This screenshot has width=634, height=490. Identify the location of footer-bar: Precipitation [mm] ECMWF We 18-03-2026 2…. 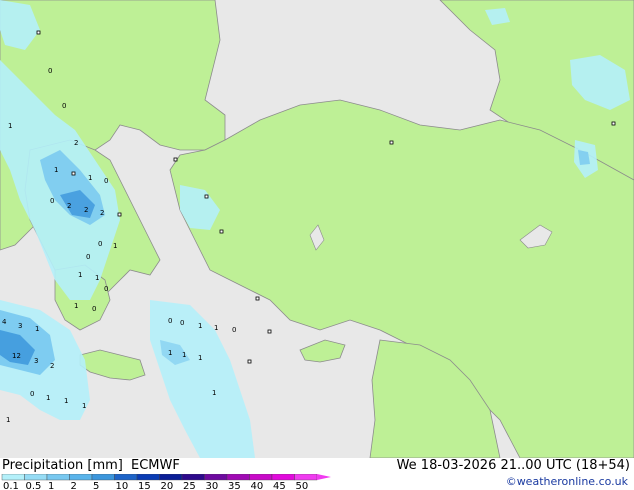
(317, 474).